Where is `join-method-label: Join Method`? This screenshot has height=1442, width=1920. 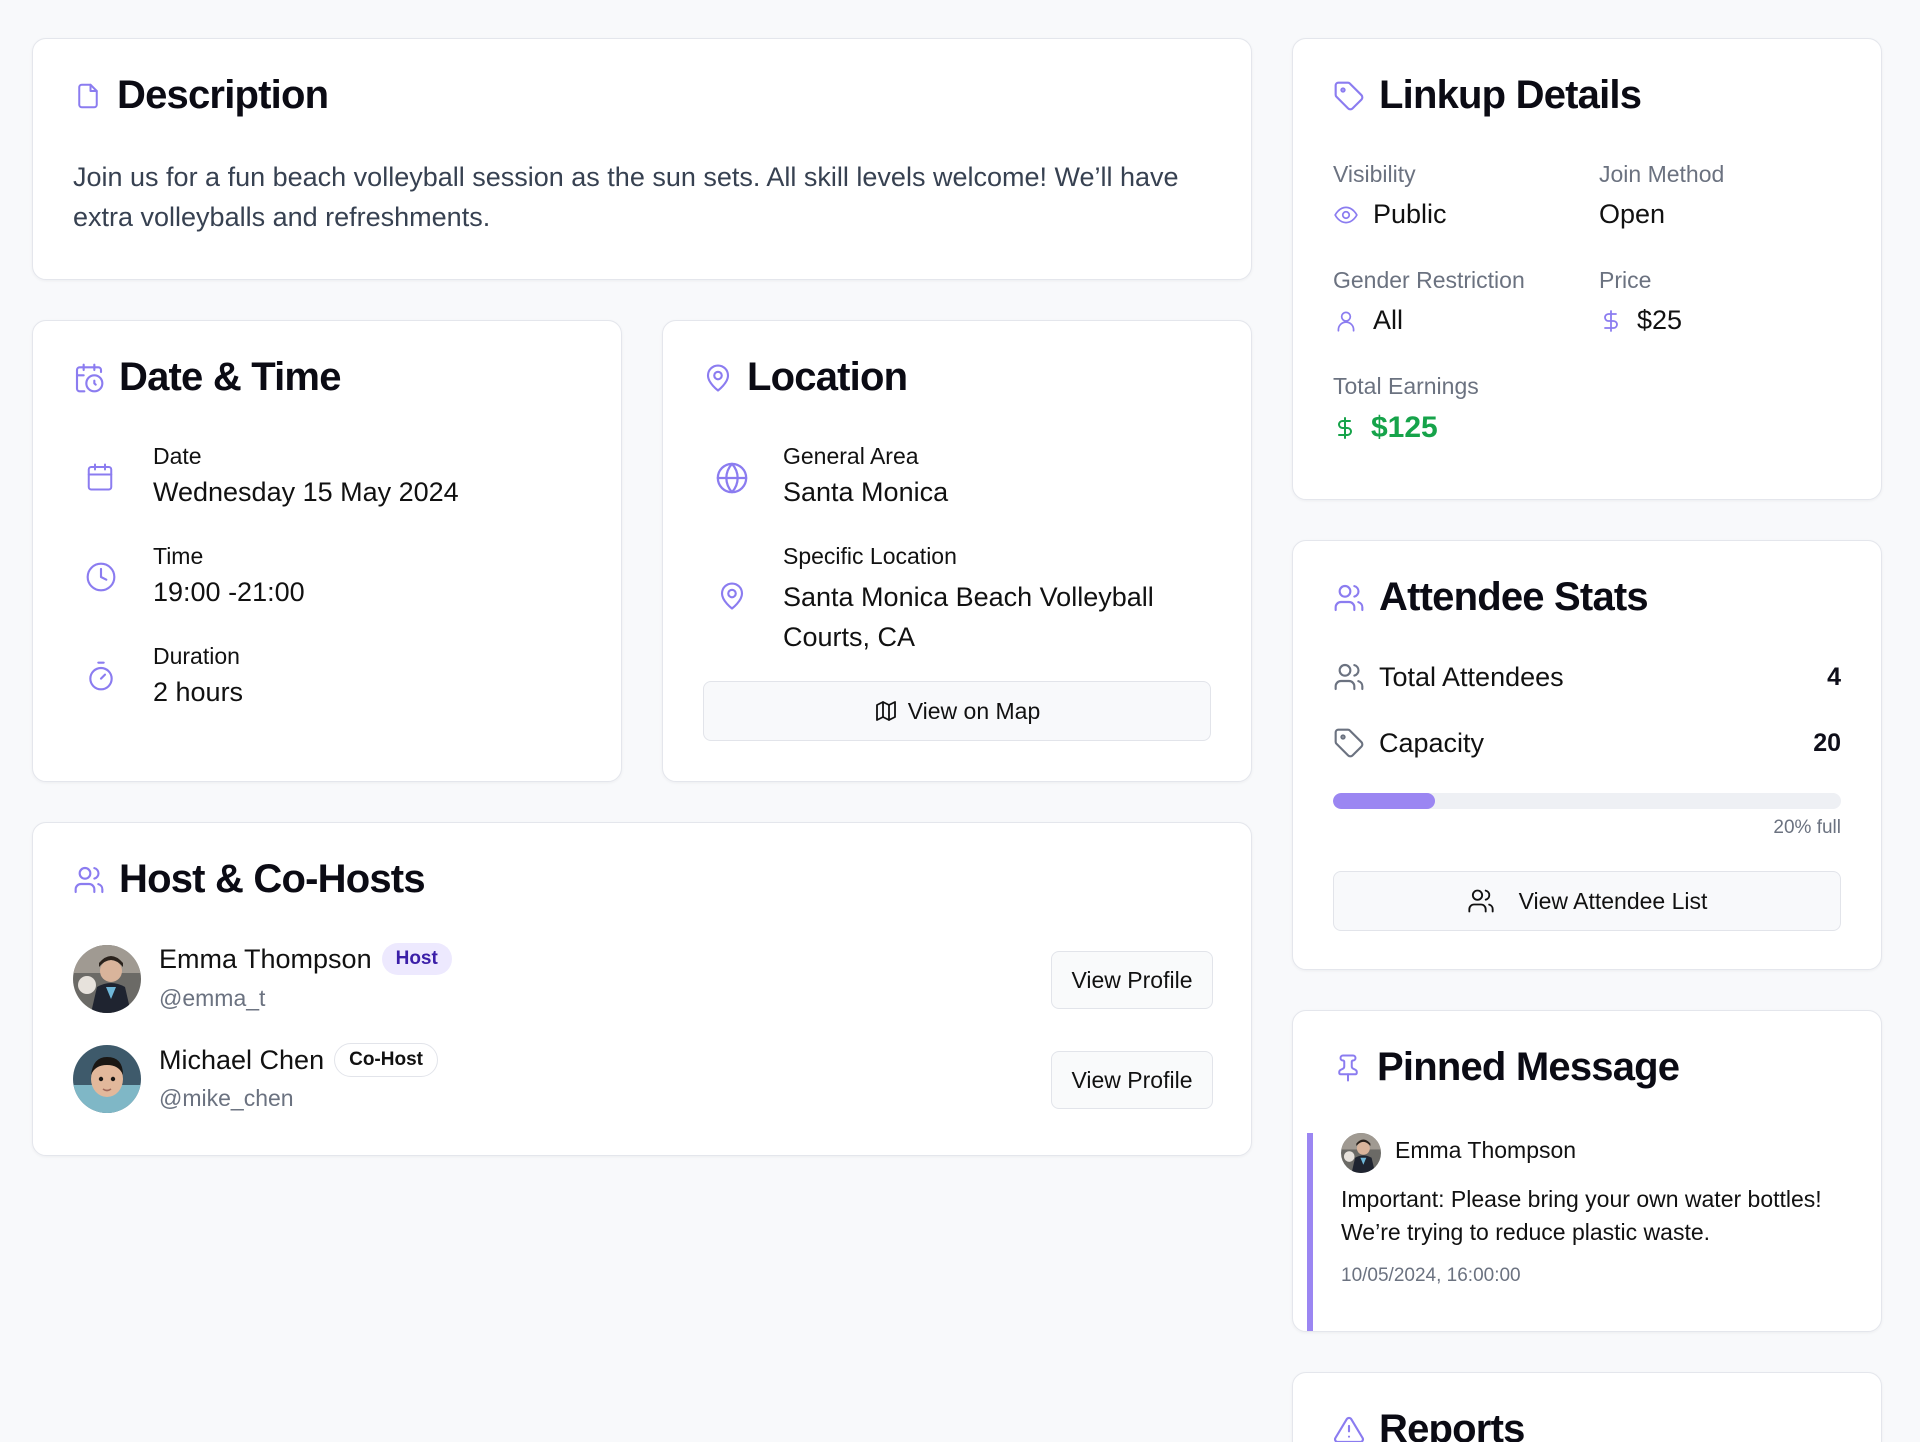
join-method-label: Join Method is located at coordinates (1662, 174).